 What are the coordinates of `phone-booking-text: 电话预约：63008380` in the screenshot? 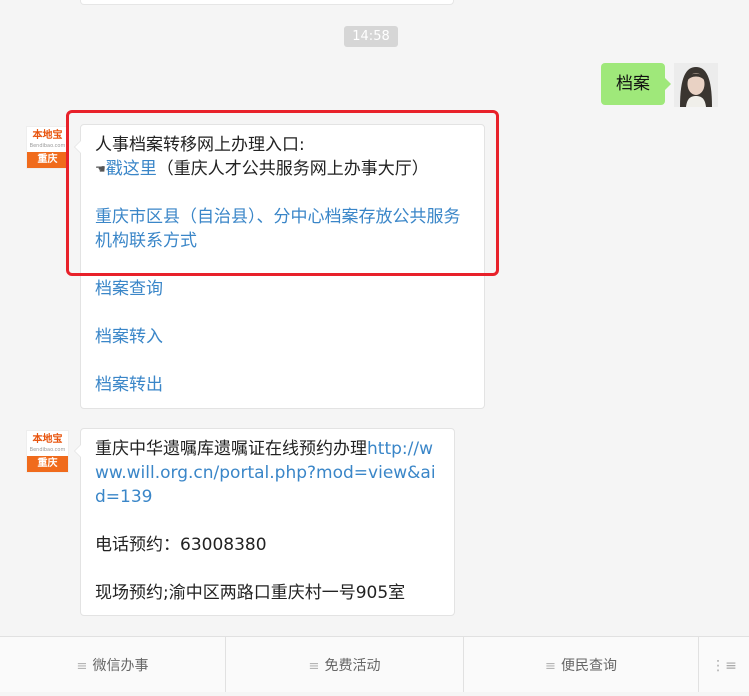 It's located at (181, 545).